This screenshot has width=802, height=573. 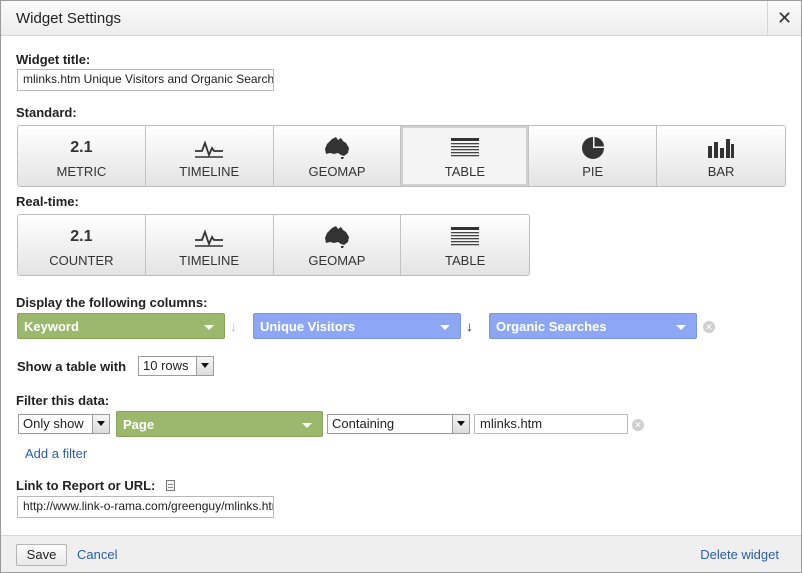 I want to click on standard-pie-button: PIE, so click(x=593, y=156).